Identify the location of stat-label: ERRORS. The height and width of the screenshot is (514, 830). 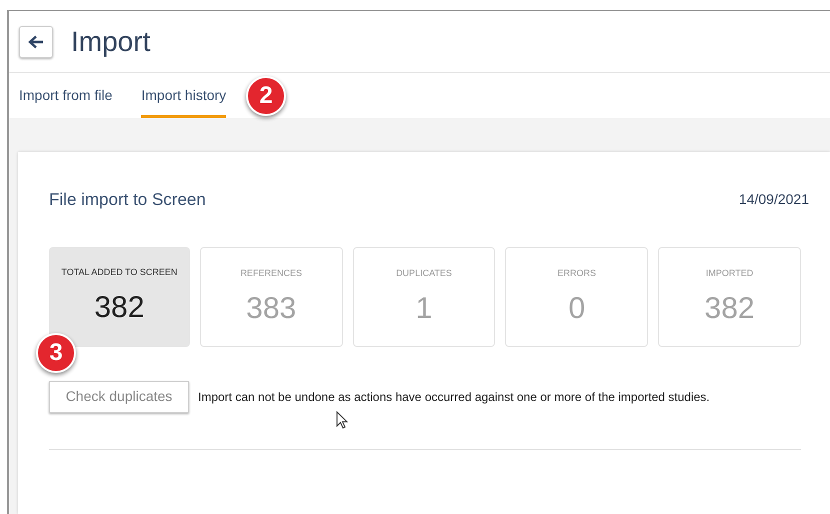
(577, 273).